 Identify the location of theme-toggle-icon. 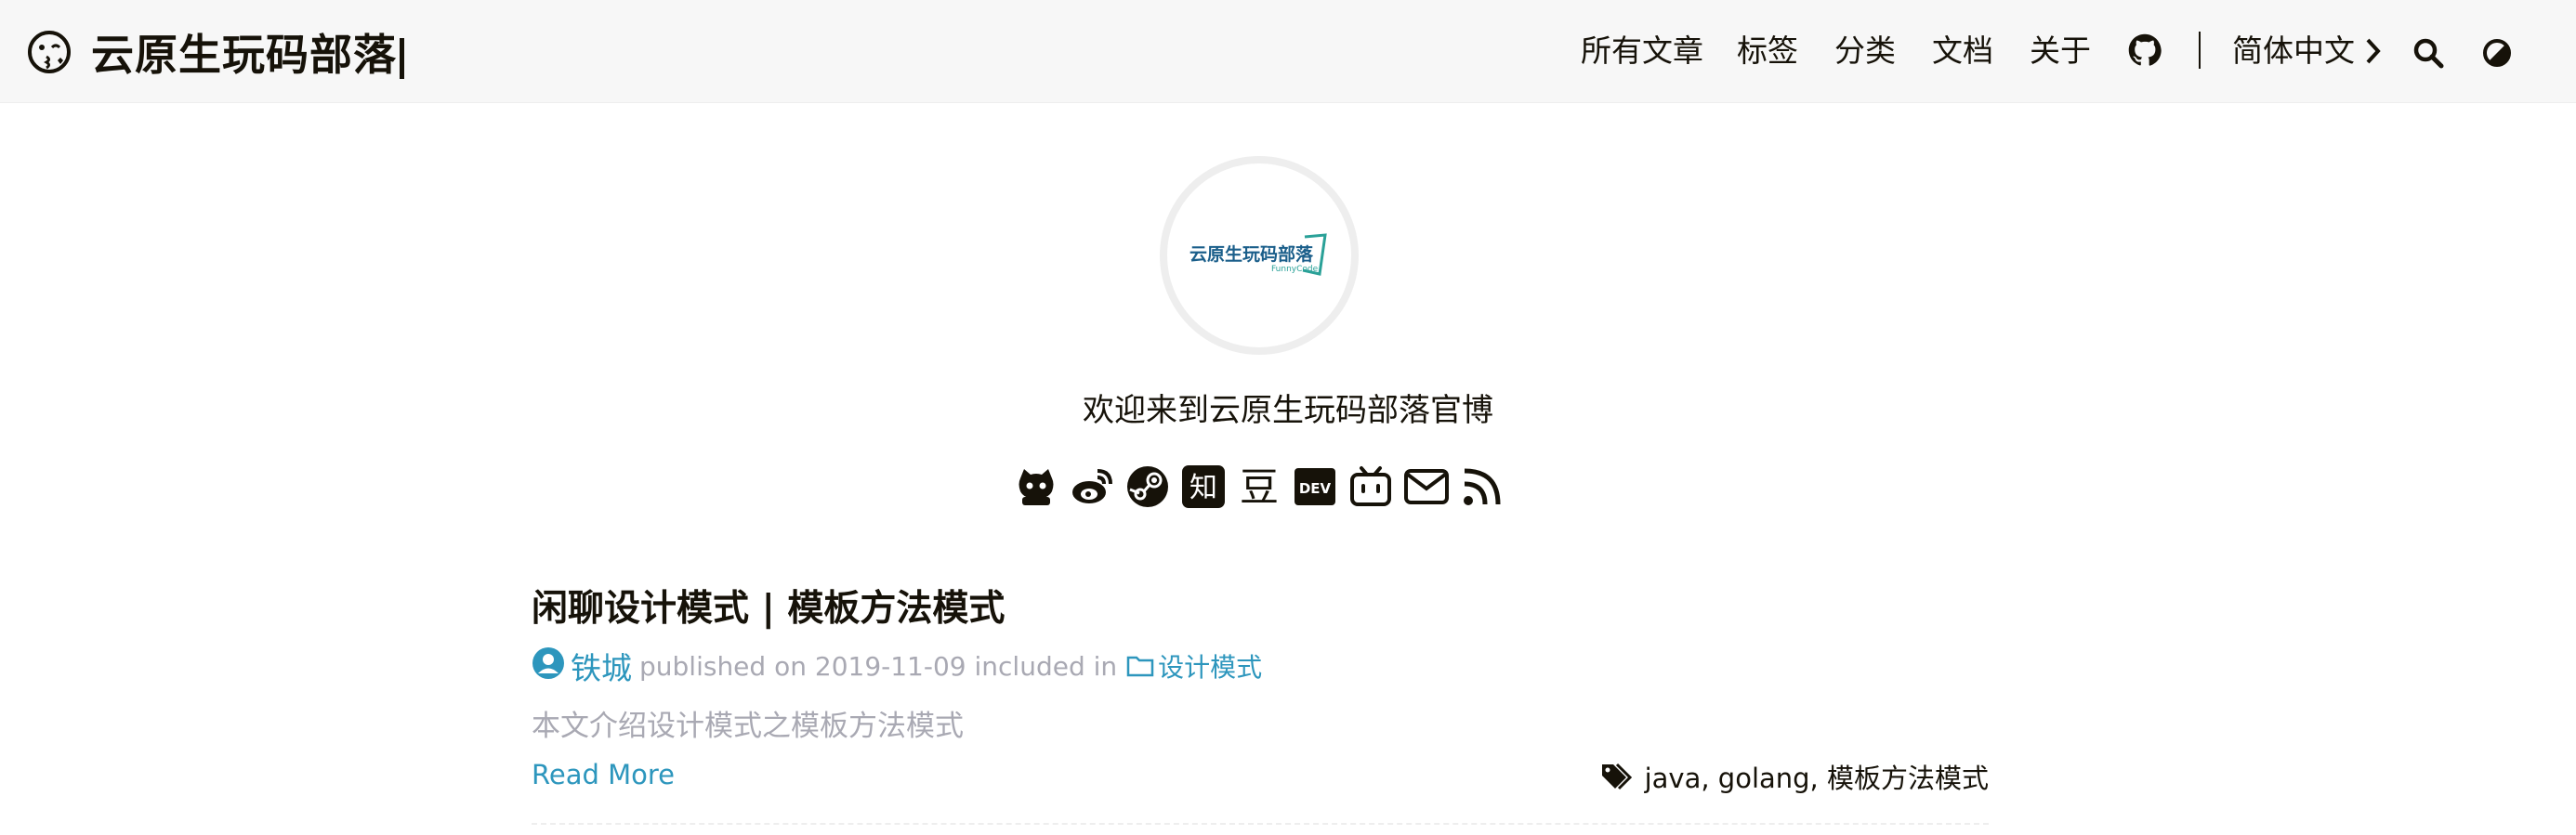
(2497, 59).